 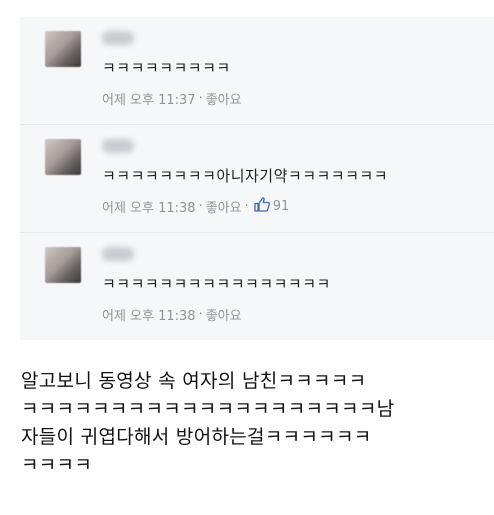 What do you see at coordinates (208, 409) in the screenshot?
I see `caption-line: ㅋㅋㅋㅋㅋㅋㅋㅋㅋㅋㅋㅋㅋㅋㅋㅋㅋㅋㅋㅋ남` at bounding box center [208, 409].